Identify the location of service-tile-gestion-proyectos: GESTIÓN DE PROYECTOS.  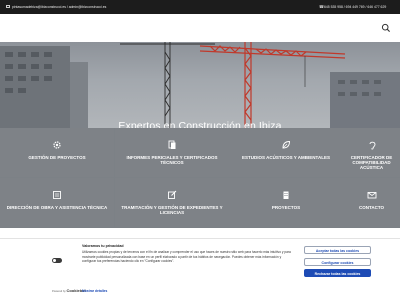
(57, 152).